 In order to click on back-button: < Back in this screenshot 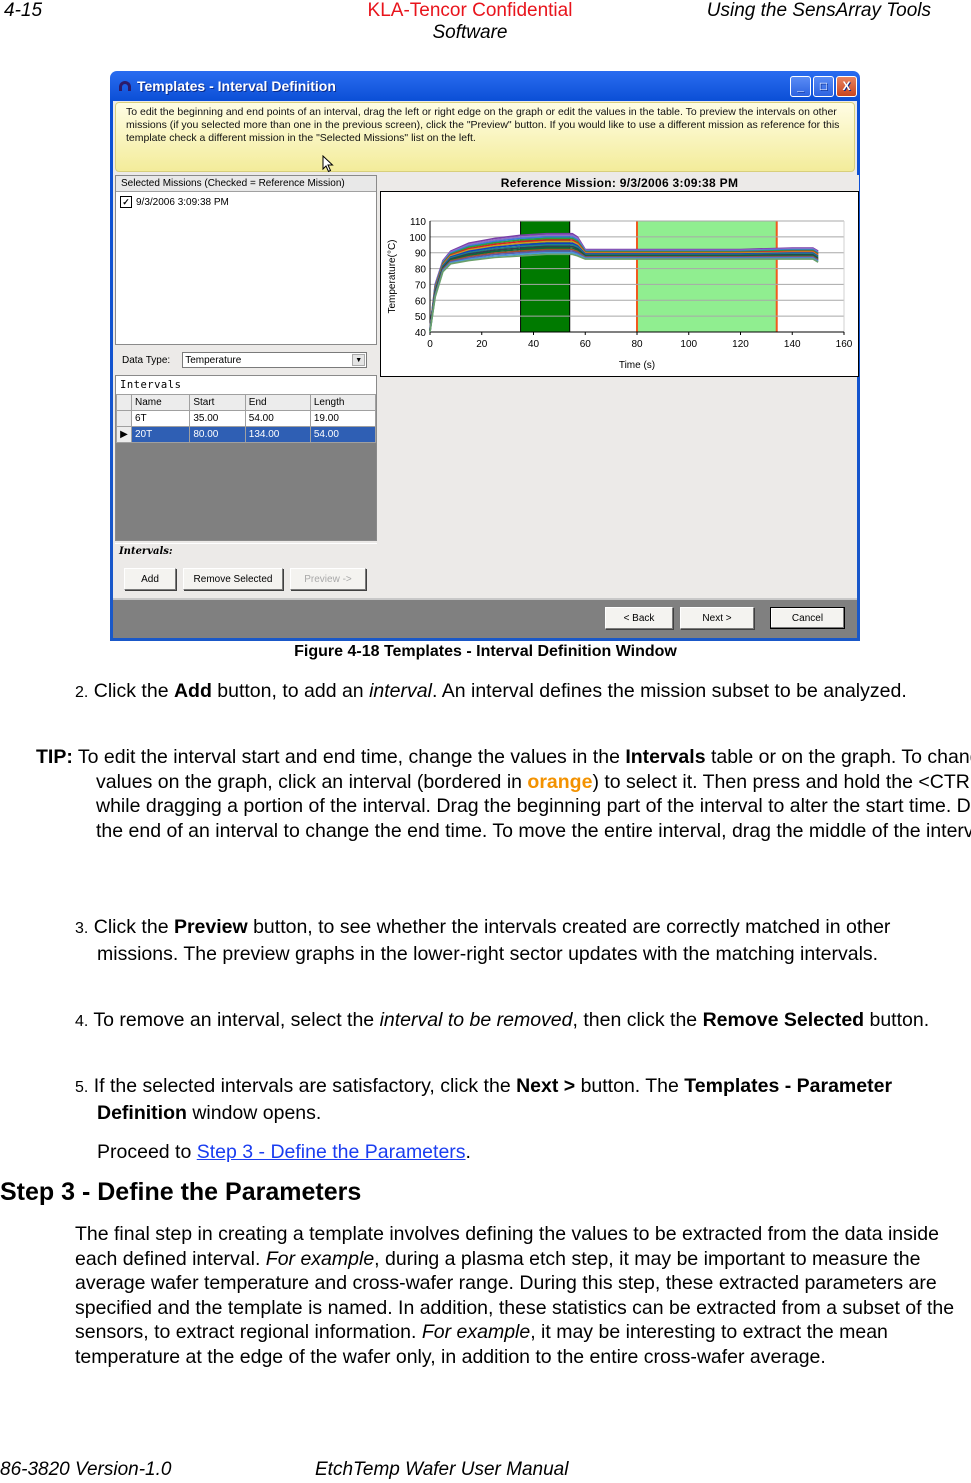, I will do `click(639, 618)`.